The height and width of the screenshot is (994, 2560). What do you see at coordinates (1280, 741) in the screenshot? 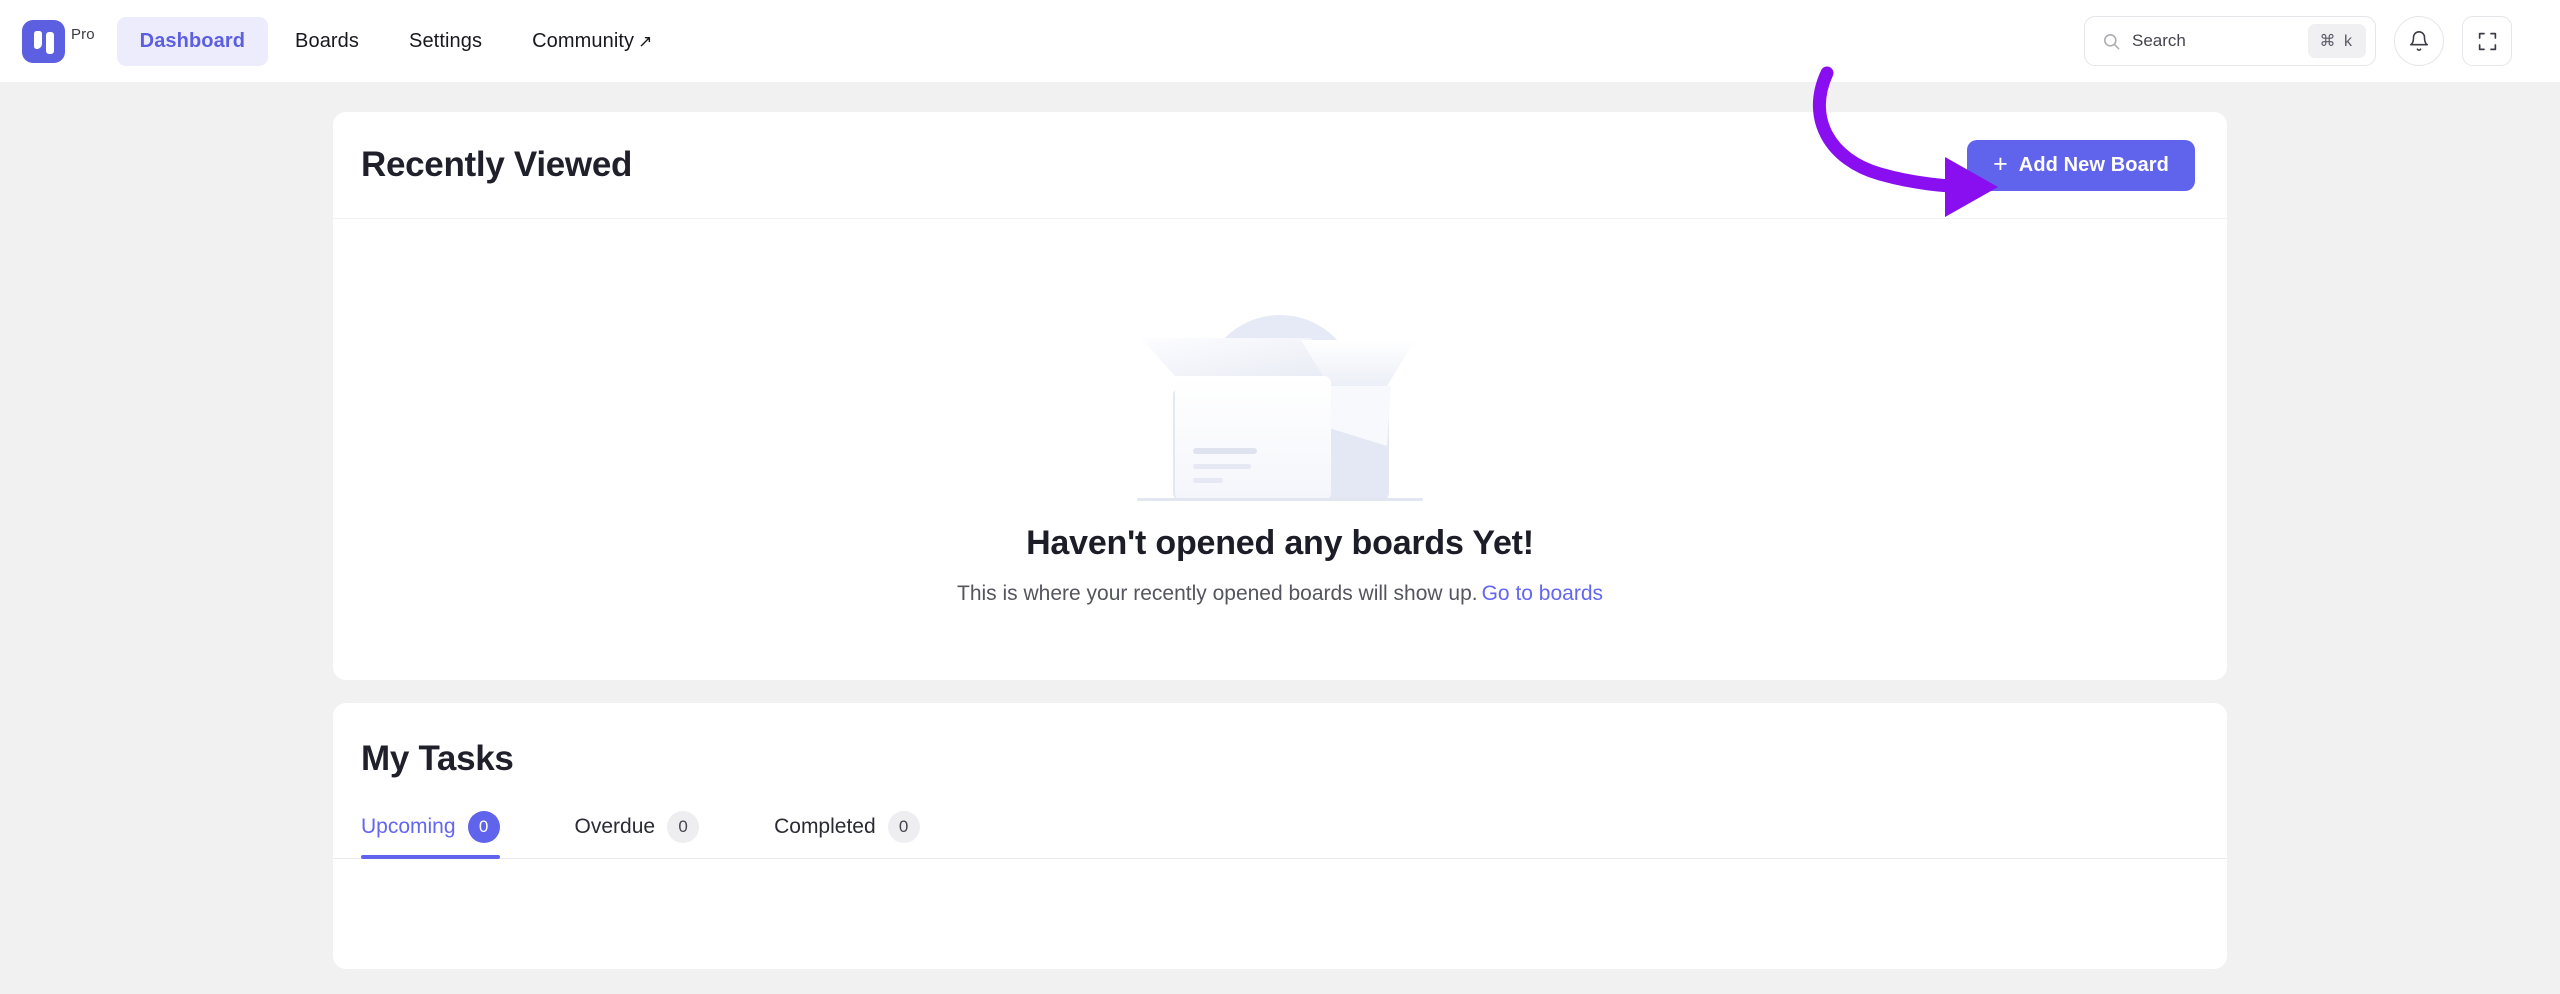
I see `my-tasks-header: My Tasks` at bounding box center [1280, 741].